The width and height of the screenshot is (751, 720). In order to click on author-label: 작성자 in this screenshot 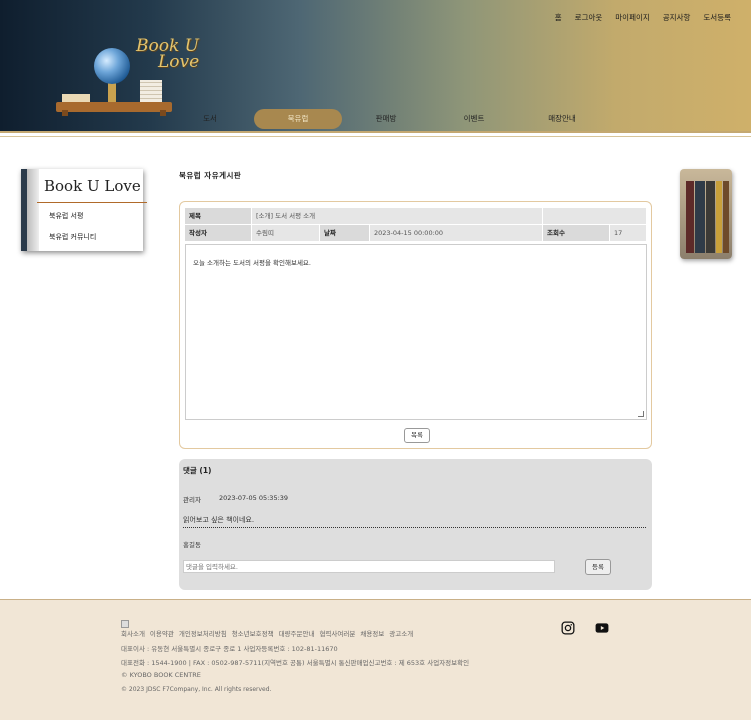, I will do `click(218, 233)`.